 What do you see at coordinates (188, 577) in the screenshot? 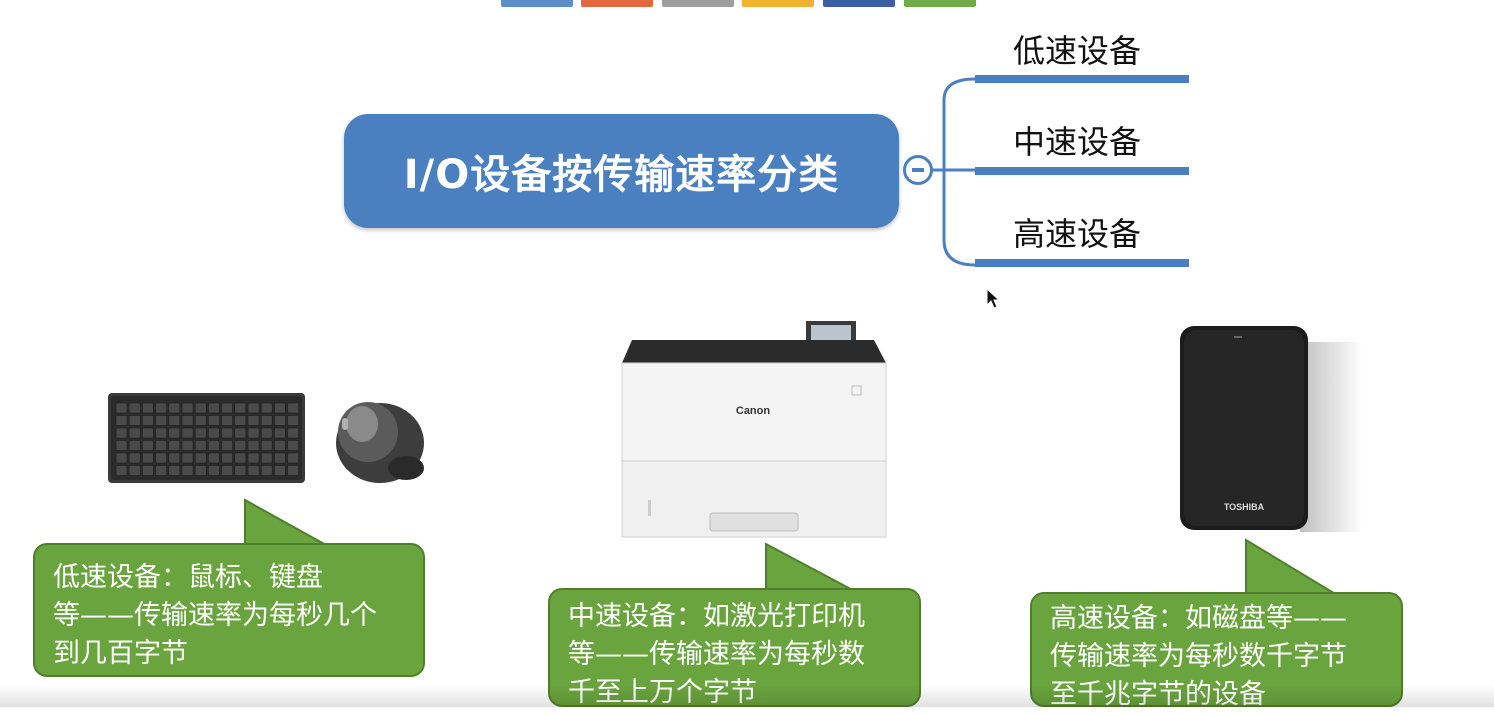
I see `callout-low-line-1: 低速设备：鼠标、键盘` at bounding box center [188, 577].